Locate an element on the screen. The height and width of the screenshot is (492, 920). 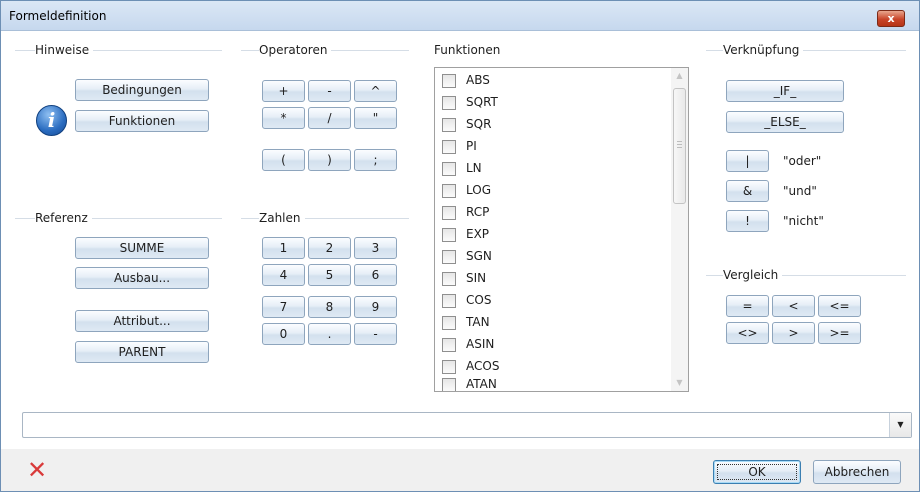
function-label: PI is located at coordinates (471, 146).